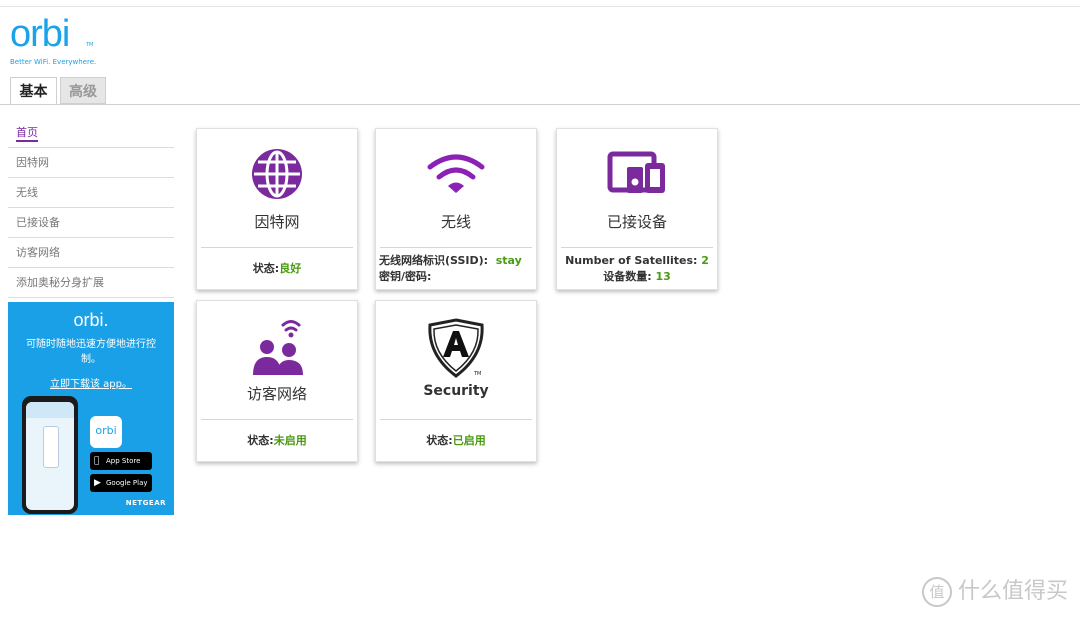  Describe the element at coordinates (91, 253) in the screenshot. I see `sidebar-item-guest-network: 访客网络` at that location.